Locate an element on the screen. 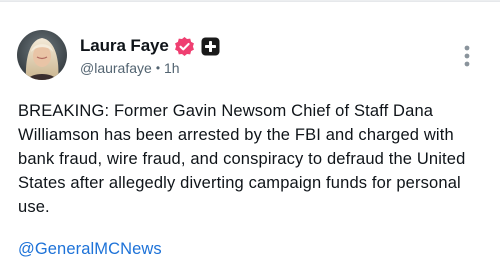 The width and height of the screenshot is (500, 279). author-name-row: Laura Faye is located at coordinates (150, 46).